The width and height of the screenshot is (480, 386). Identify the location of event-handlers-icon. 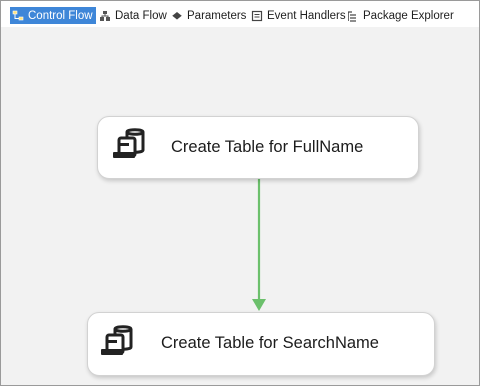
(257, 15).